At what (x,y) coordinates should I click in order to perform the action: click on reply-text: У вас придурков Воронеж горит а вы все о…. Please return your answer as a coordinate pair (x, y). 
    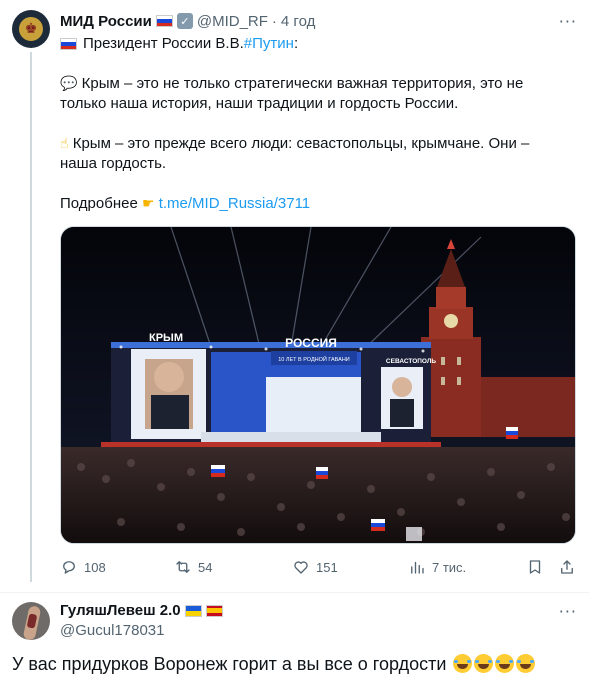
    Looking at the image, I should click on (274, 664).